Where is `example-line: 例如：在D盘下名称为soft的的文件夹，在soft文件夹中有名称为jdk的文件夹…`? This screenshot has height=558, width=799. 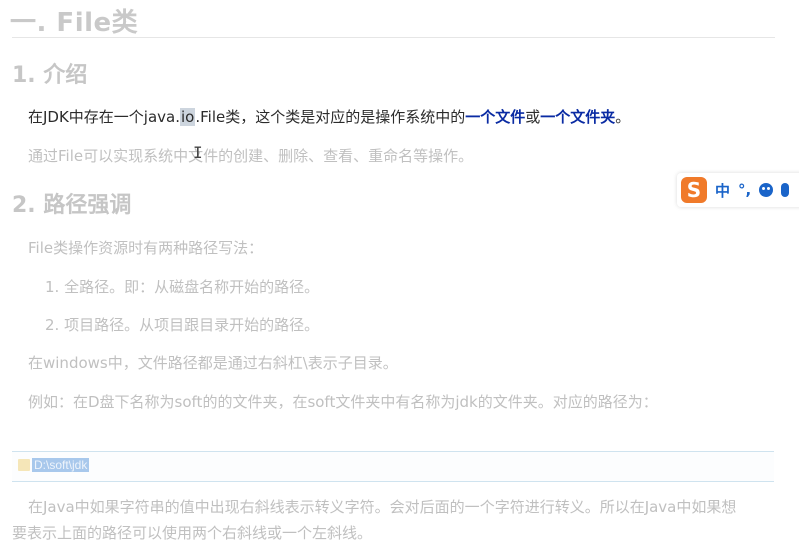 example-line: 例如：在D盘下名称为soft的的文件夹，在soft文件夹中有名称为jdk的文件夹… is located at coordinates (343, 402).